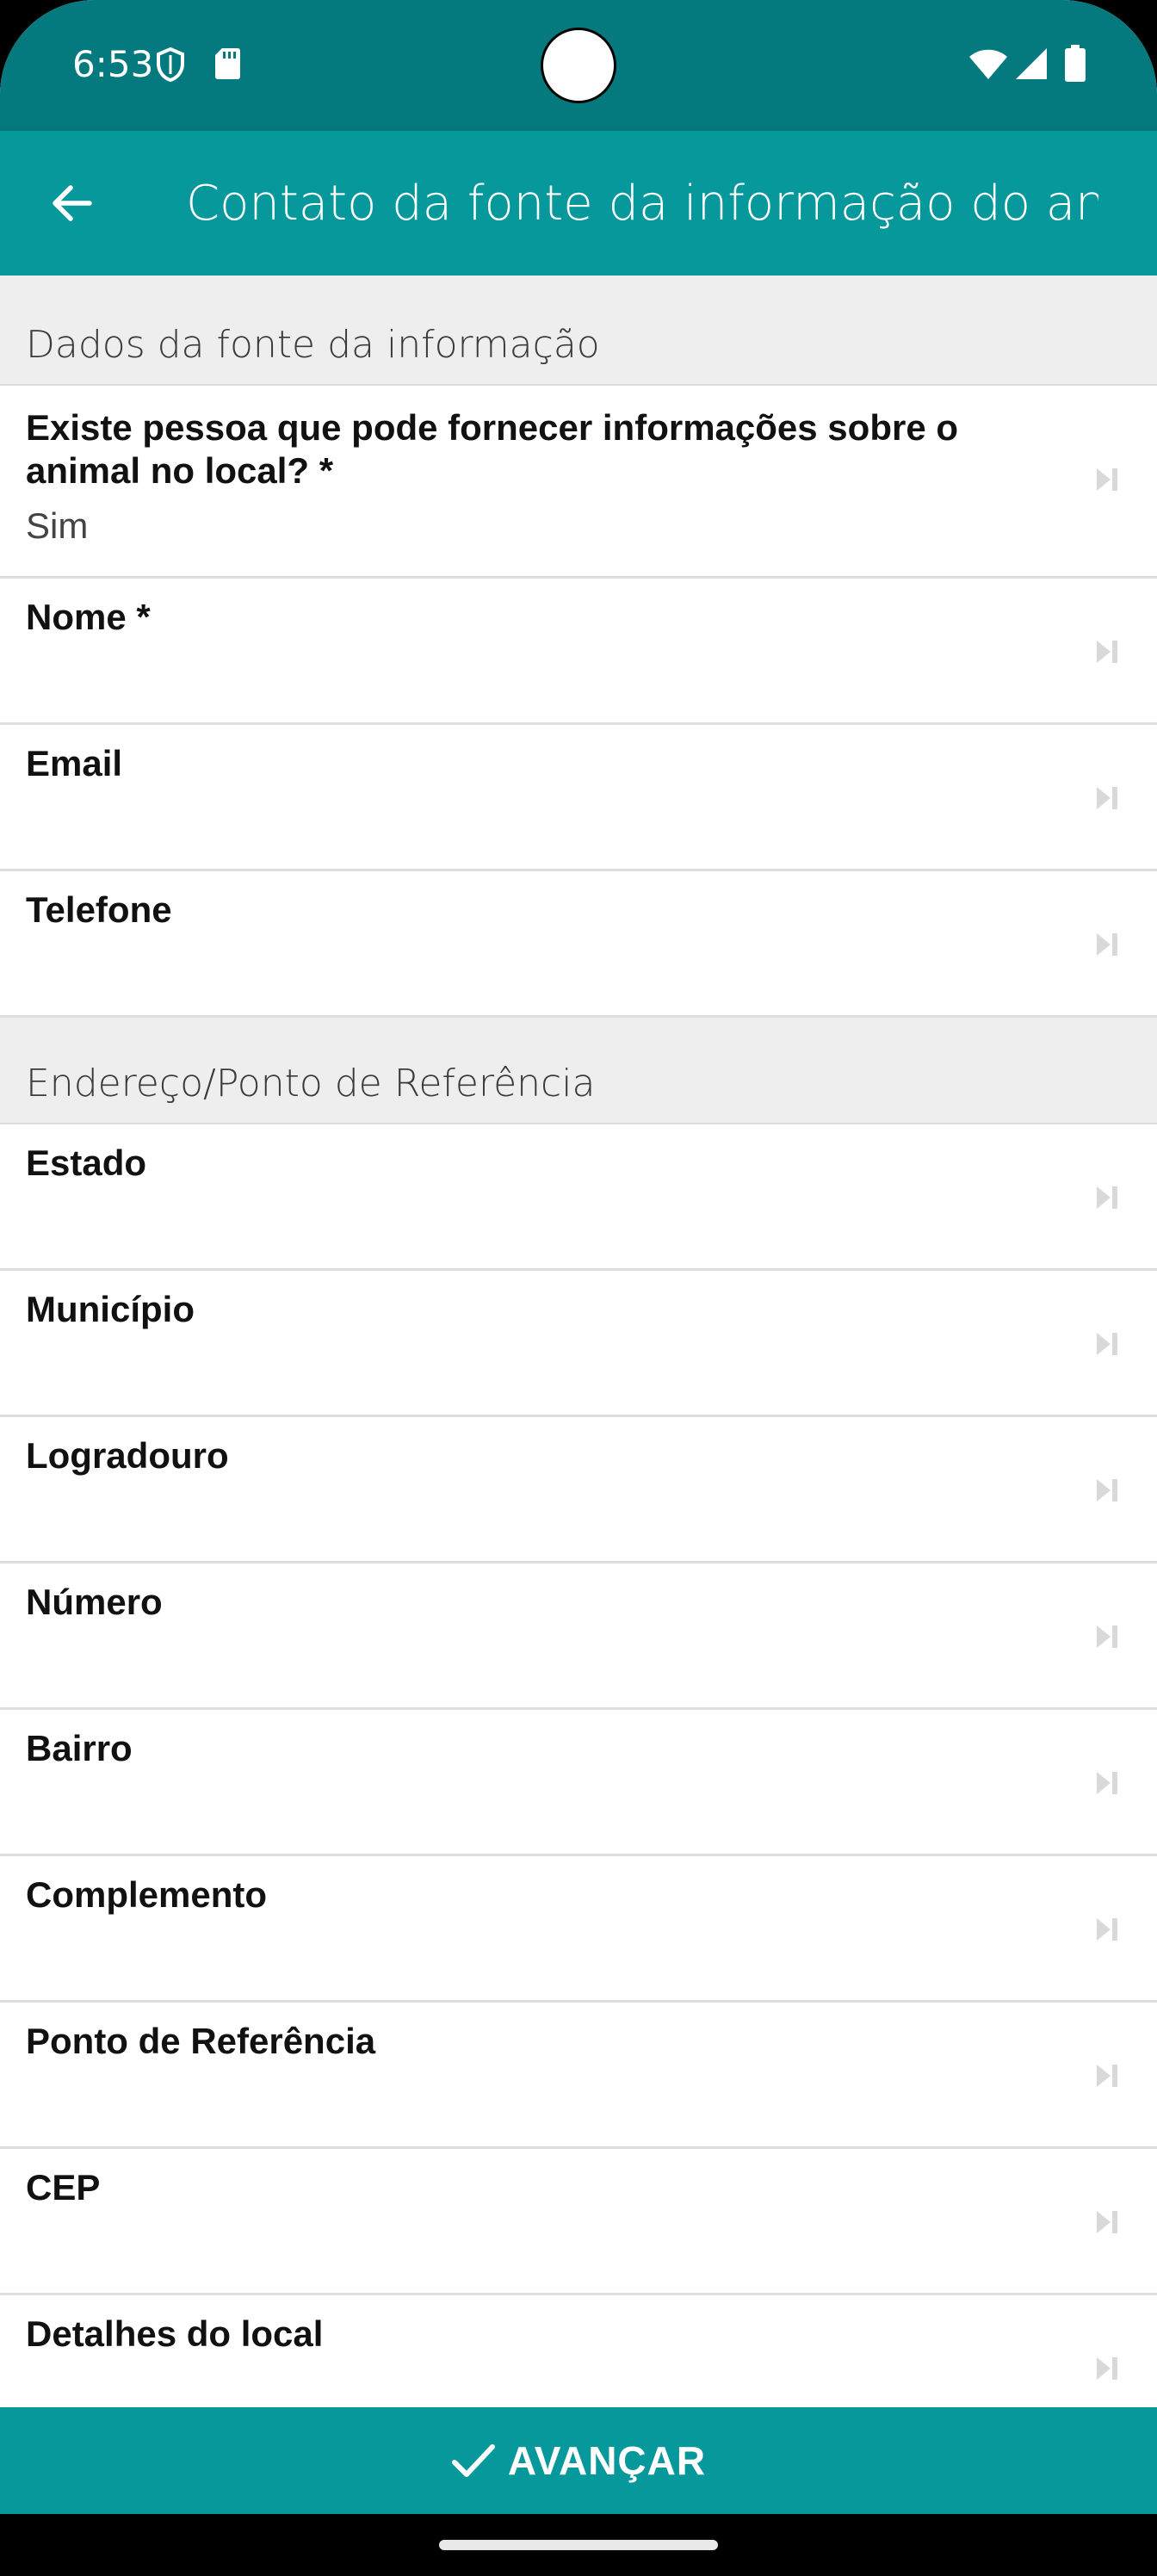  What do you see at coordinates (110, 1309) in the screenshot?
I see `field-label: Município` at bounding box center [110, 1309].